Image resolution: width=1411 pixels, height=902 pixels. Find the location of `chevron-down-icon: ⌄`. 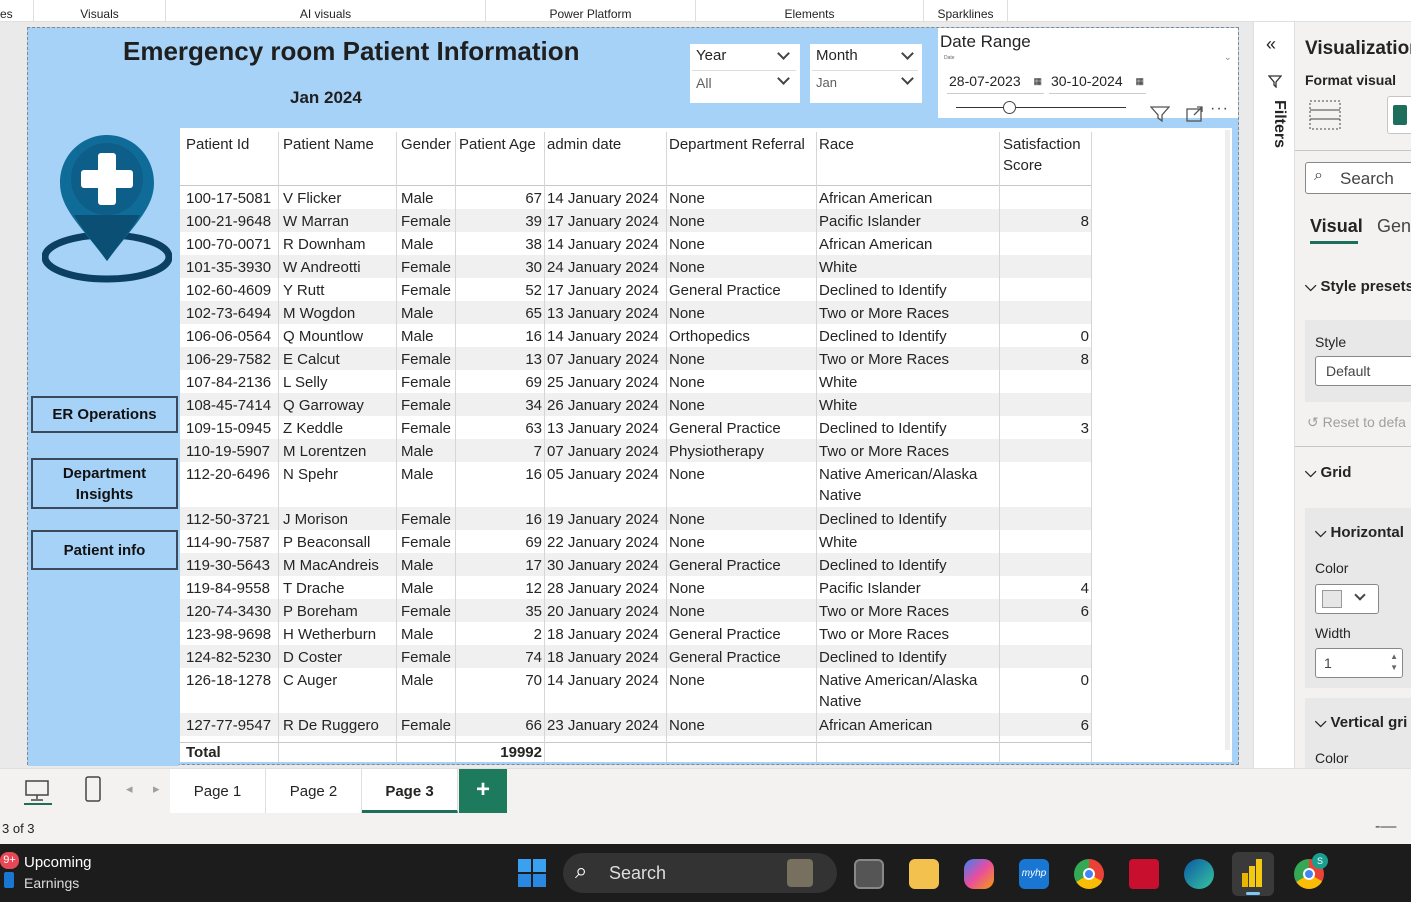

chevron-down-icon: ⌄ is located at coordinates (1228, 57).